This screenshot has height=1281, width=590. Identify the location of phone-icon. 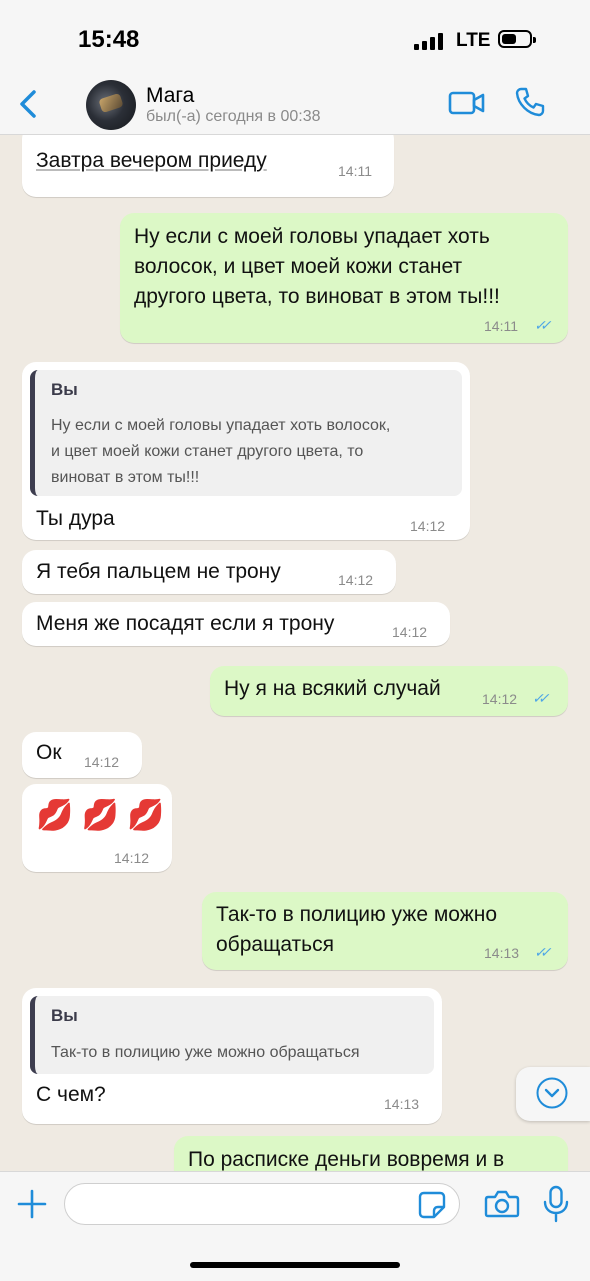
(530, 102).